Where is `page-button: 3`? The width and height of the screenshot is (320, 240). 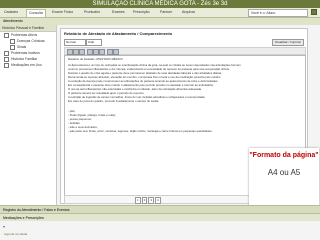 page-button: 3 is located at coordinates (151, 200).